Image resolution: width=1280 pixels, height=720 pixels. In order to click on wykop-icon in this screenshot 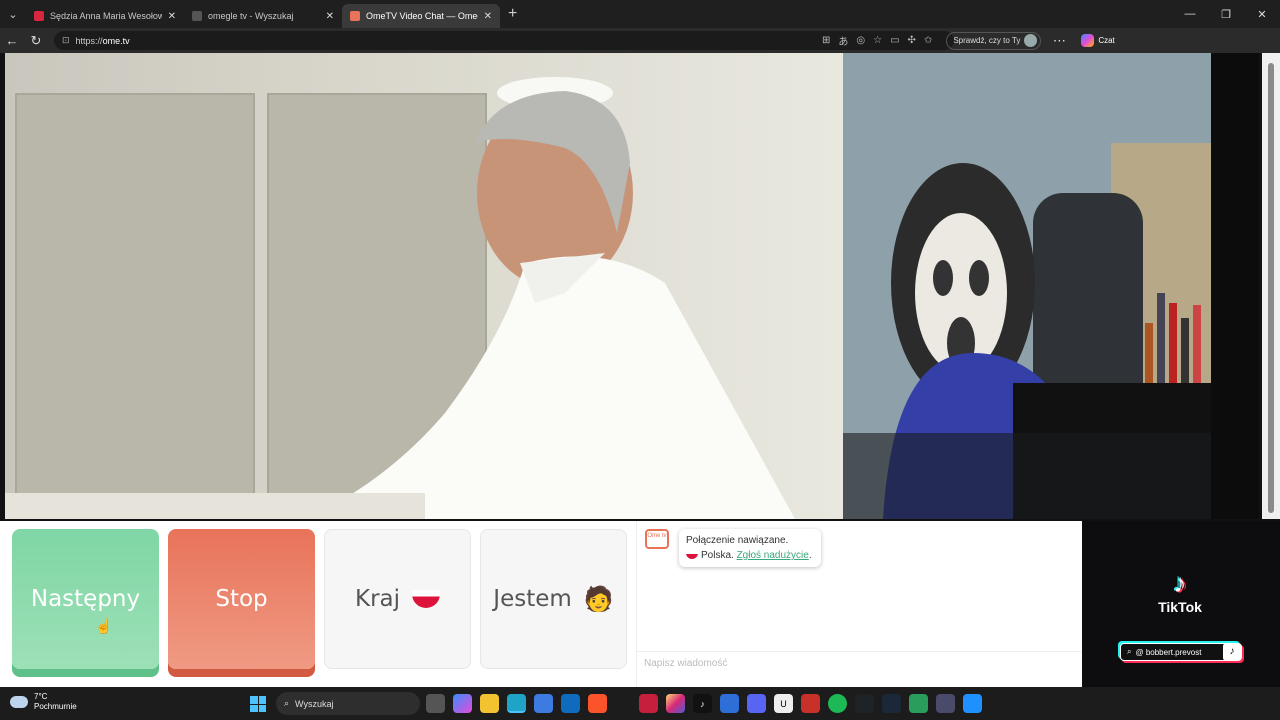, I will do `click(648, 703)`.